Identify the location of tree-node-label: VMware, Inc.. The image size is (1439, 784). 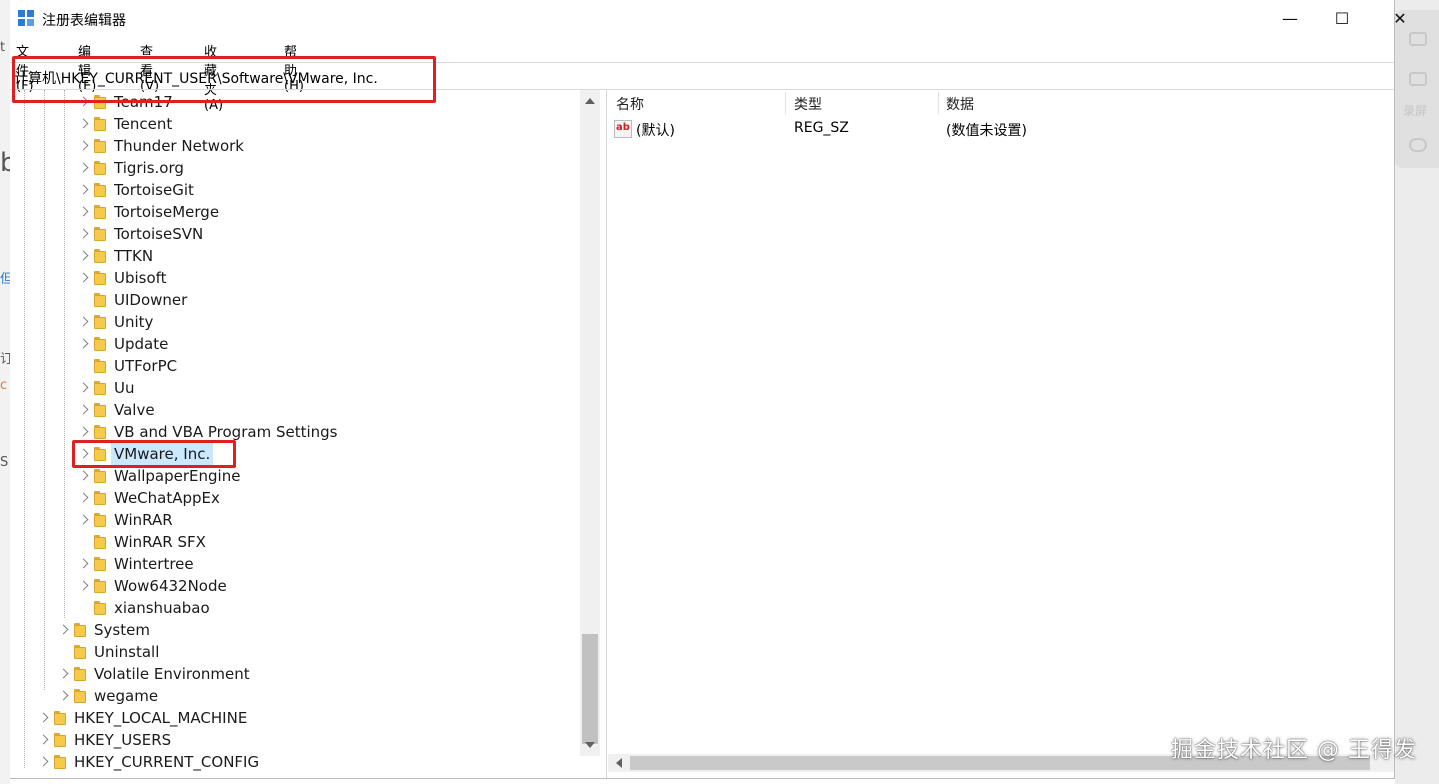
(162, 454).